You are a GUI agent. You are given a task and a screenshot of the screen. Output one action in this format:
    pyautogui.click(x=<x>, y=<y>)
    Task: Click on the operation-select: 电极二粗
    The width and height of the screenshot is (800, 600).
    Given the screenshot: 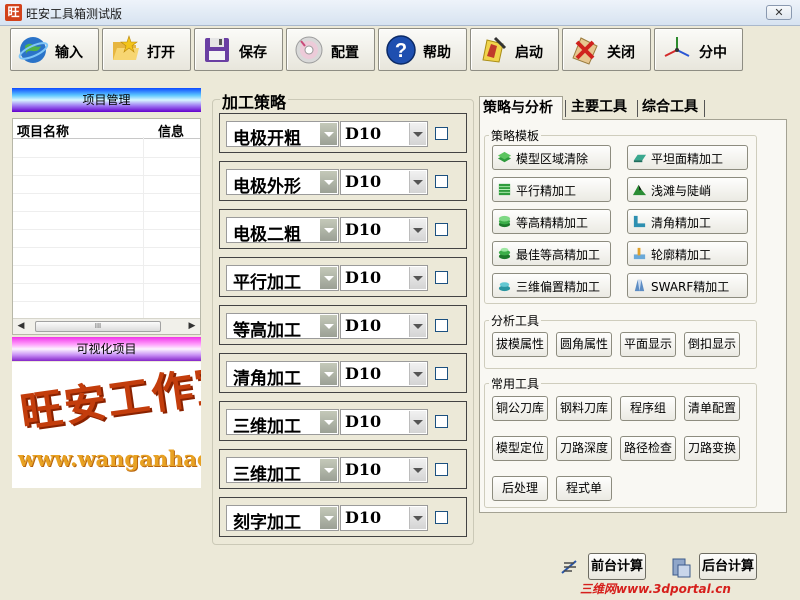 What is the action you would take?
    pyautogui.click(x=282, y=231)
    